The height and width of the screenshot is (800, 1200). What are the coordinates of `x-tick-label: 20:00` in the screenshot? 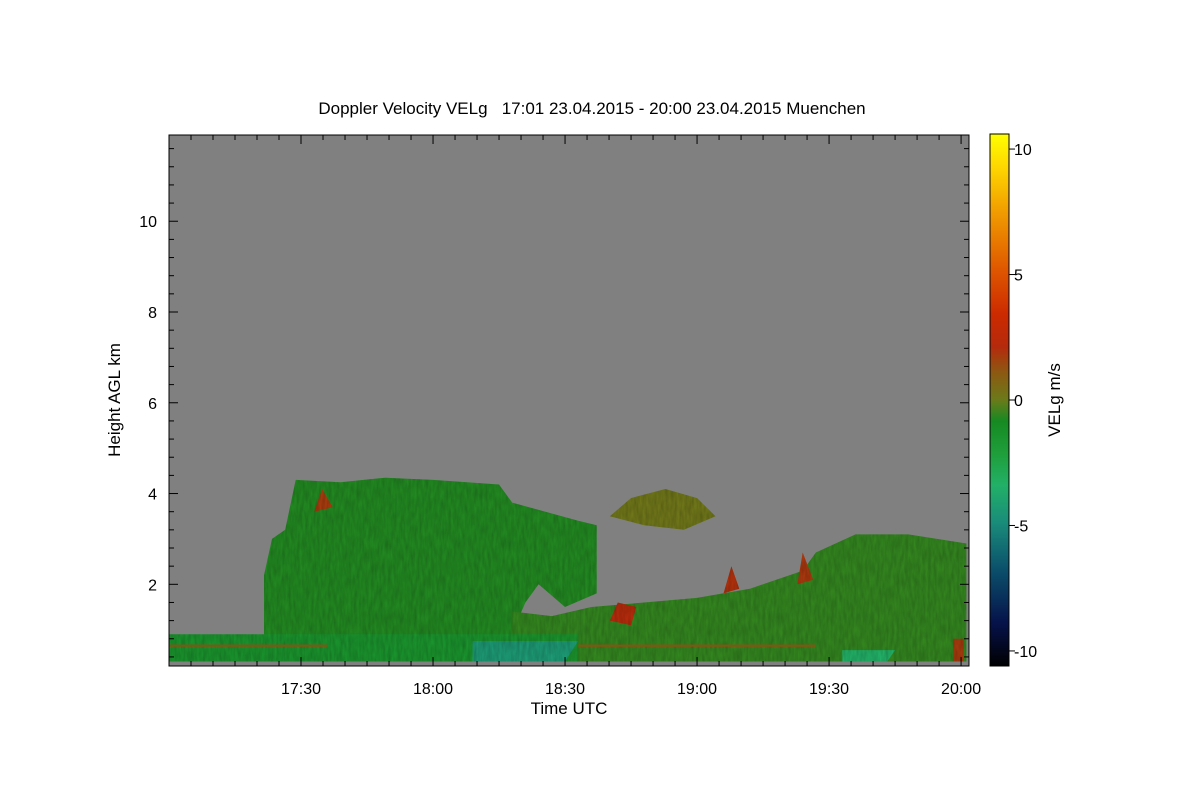 It's located at (961, 689).